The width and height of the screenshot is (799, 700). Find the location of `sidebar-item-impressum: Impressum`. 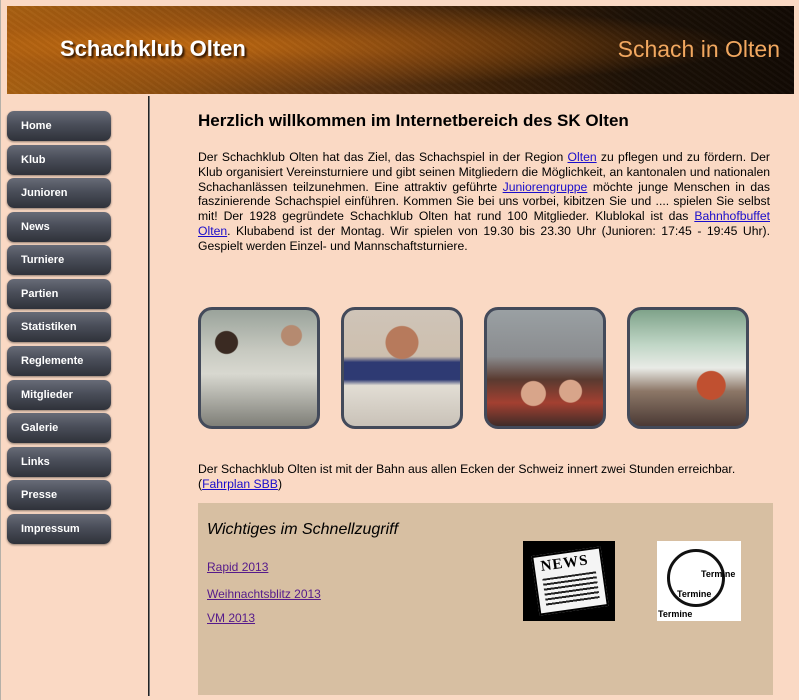

sidebar-item-impressum: Impressum is located at coordinates (59, 528).